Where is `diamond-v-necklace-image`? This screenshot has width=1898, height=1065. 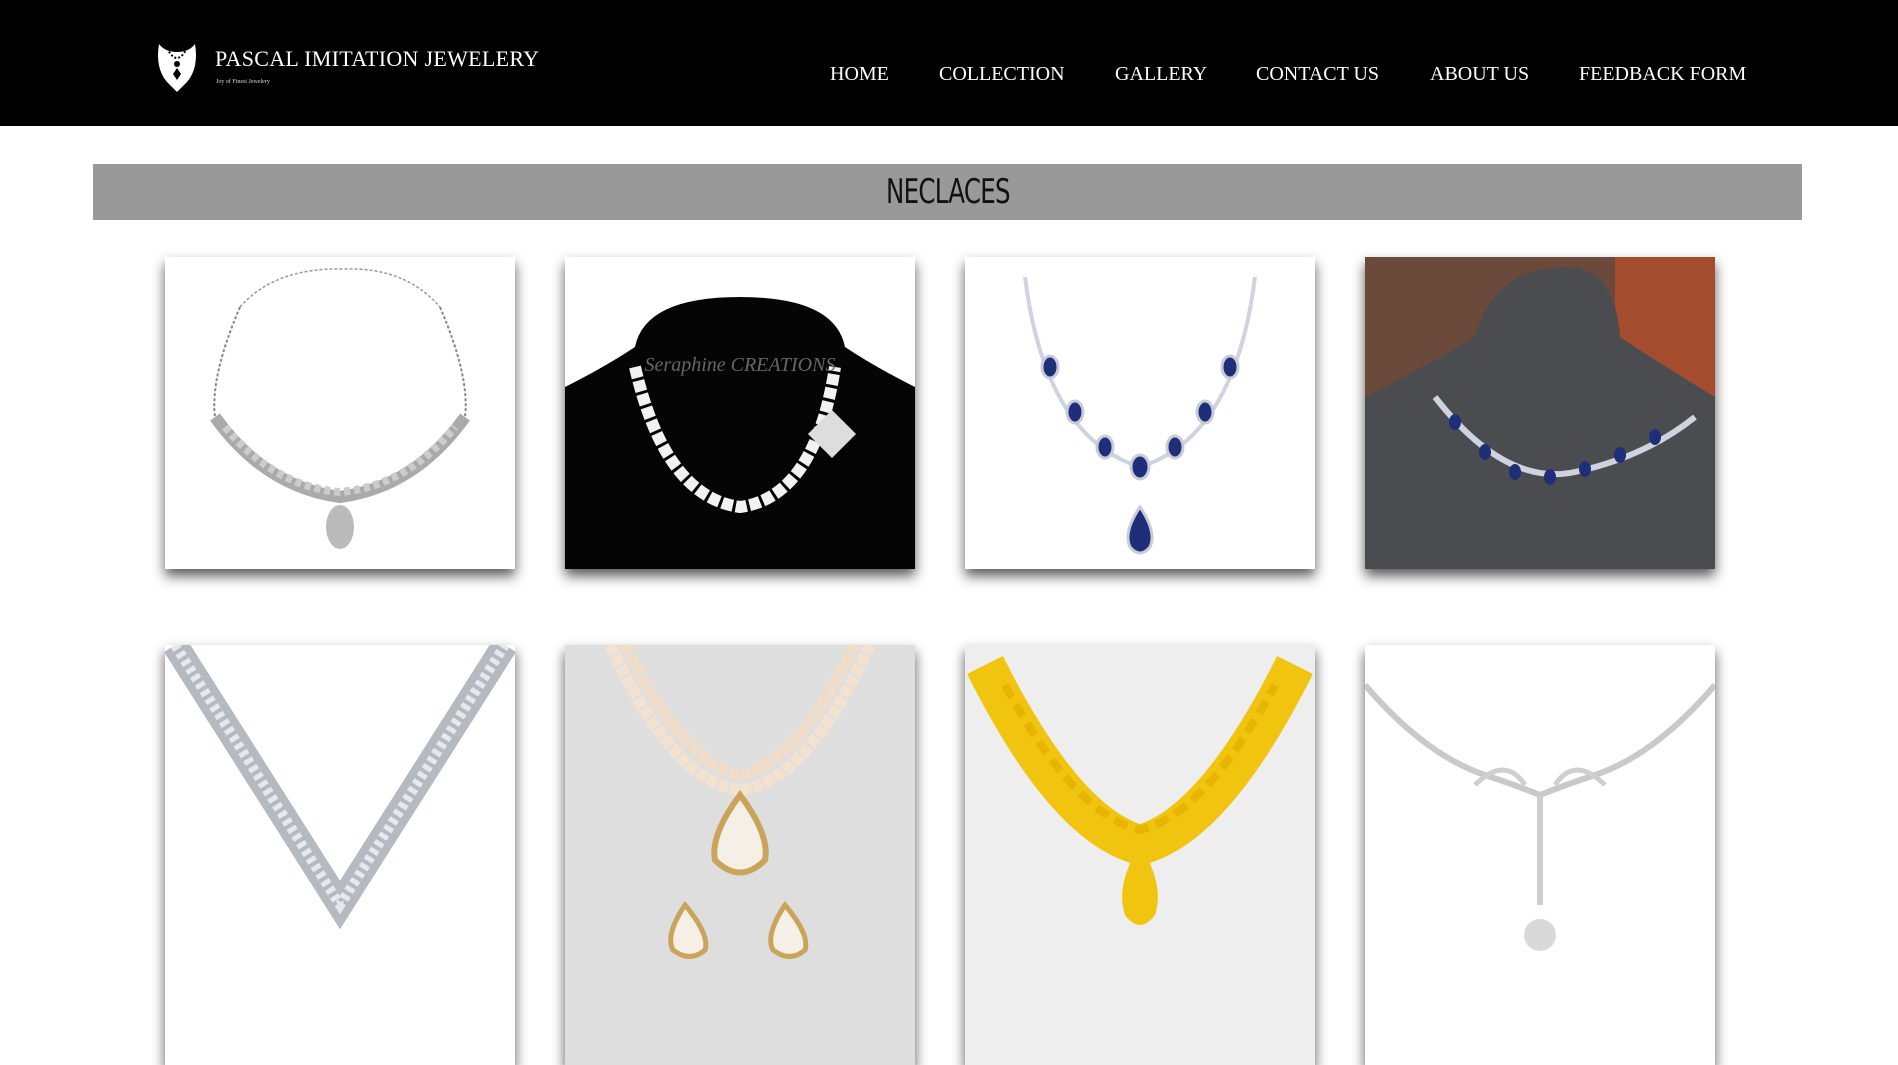
diamond-v-necklace-image is located at coordinates (340, 855).